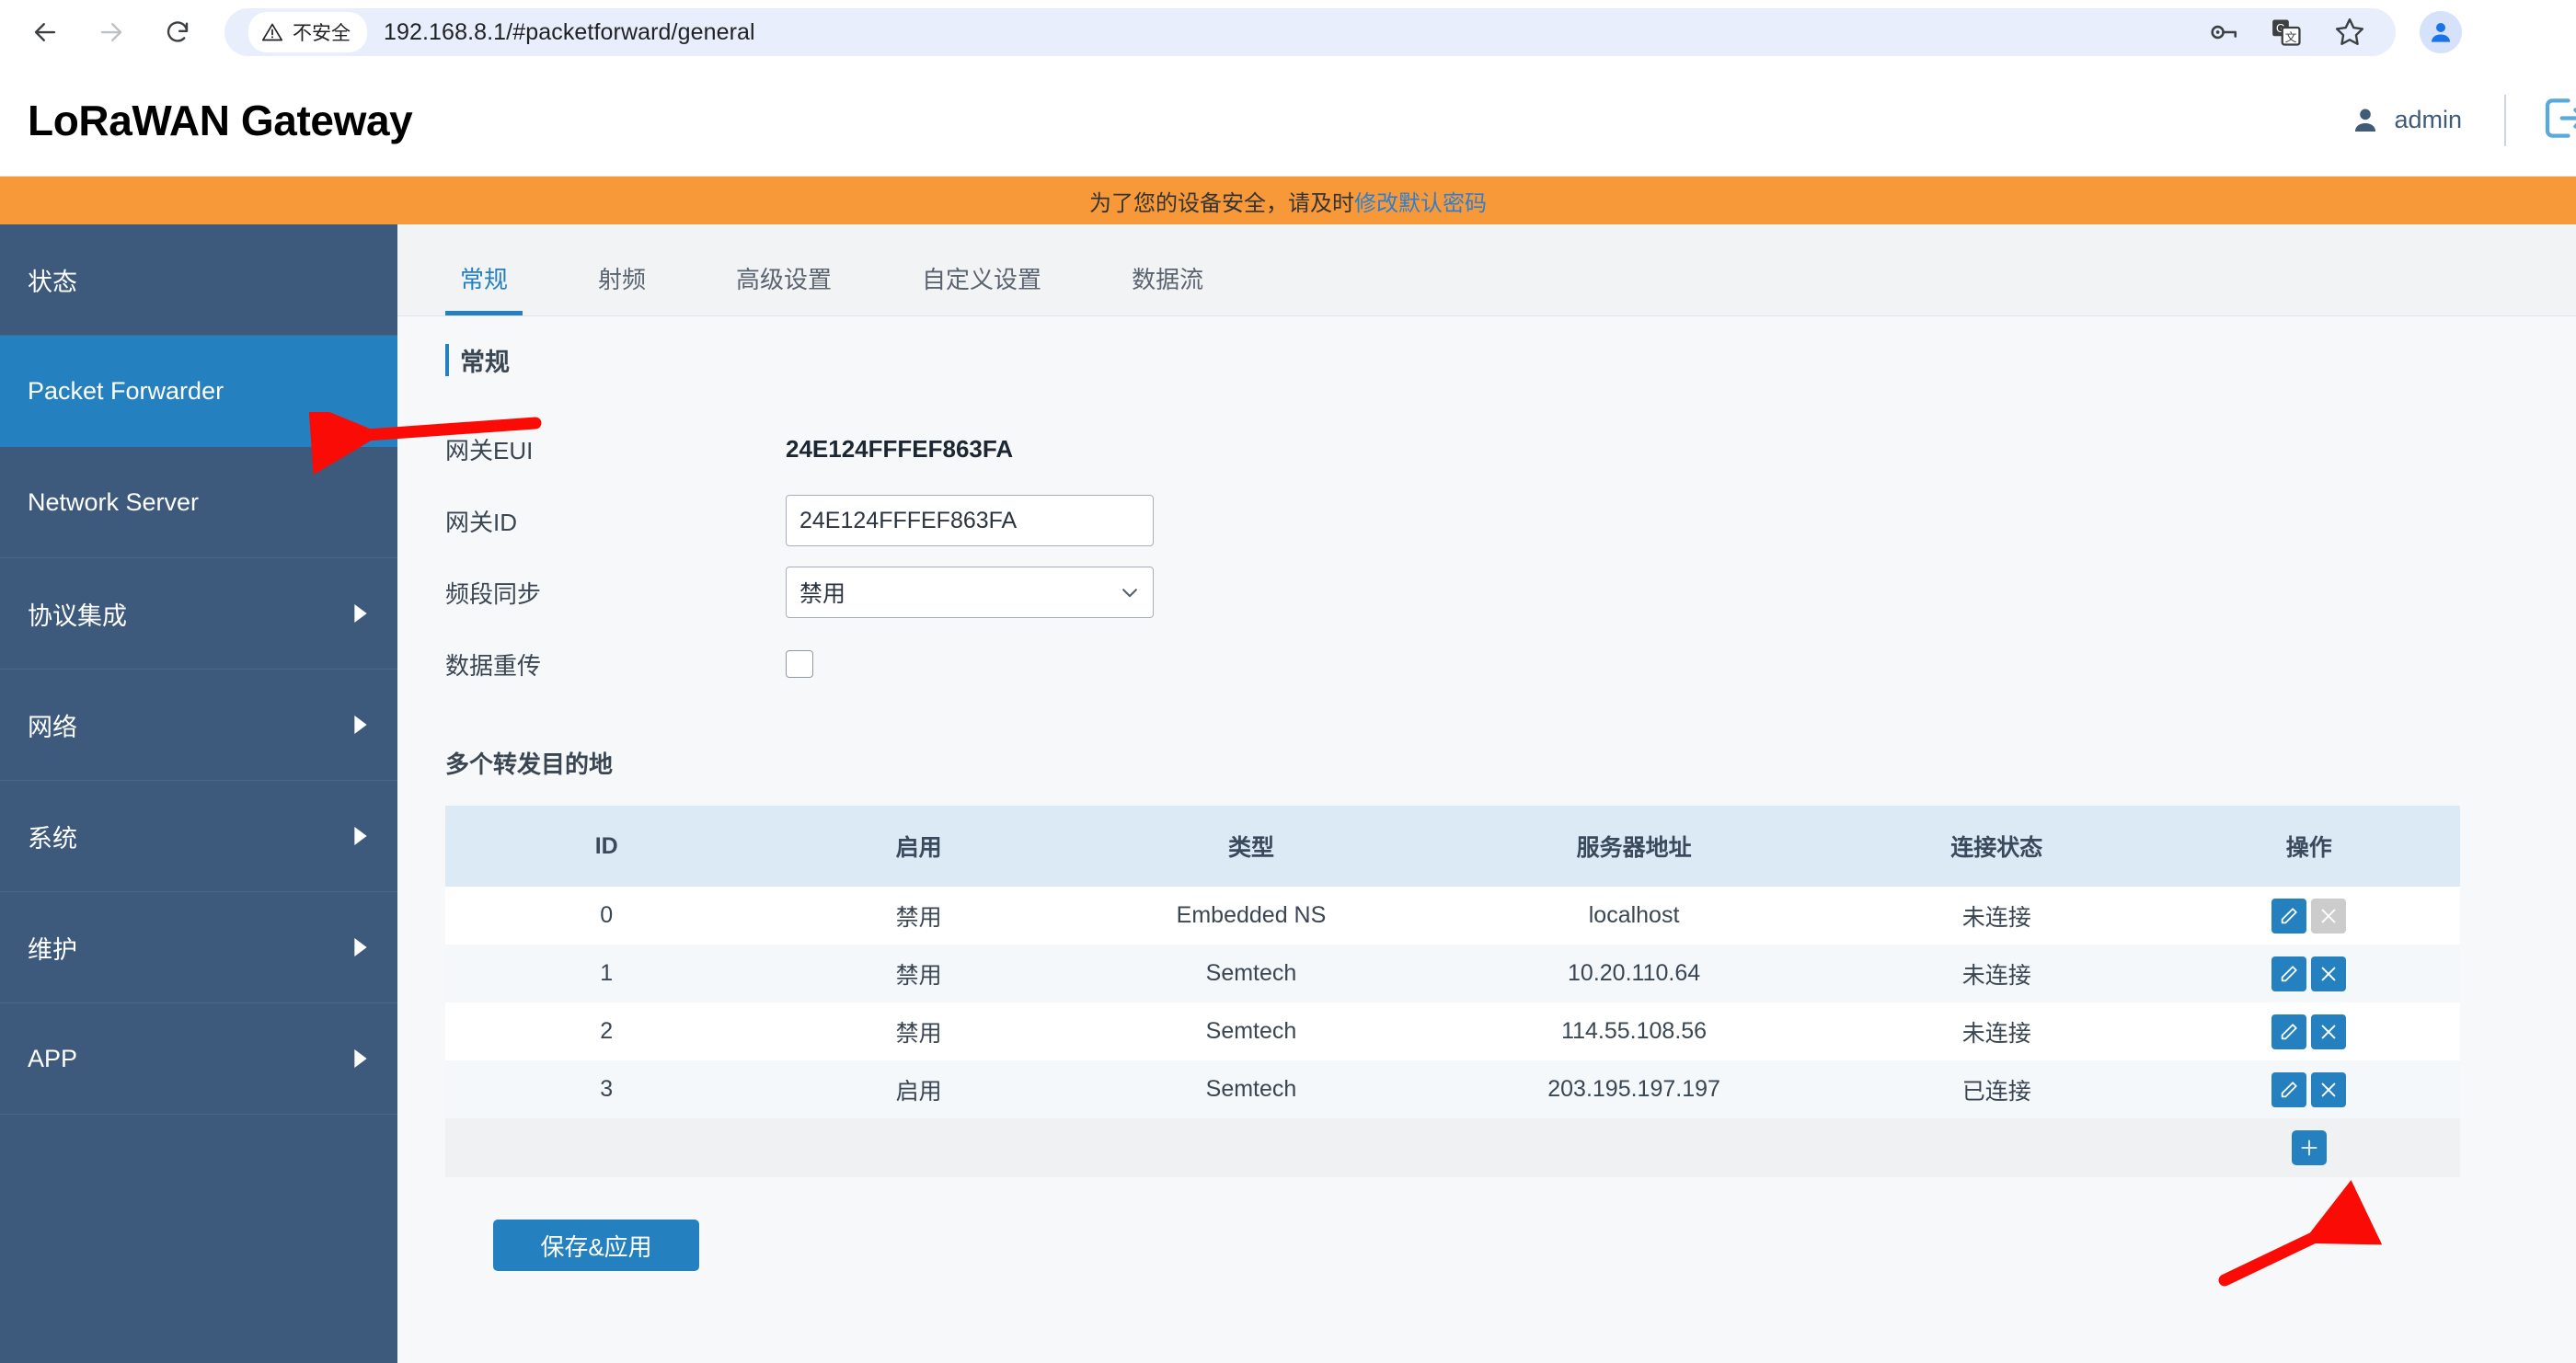 Image resolution: width=2576 pixels, height=1363 pixels. What do you see at coordinates (2291, 37) in the screenshot?
I see `svg-text: 文` at bounding box center [2291, 37].